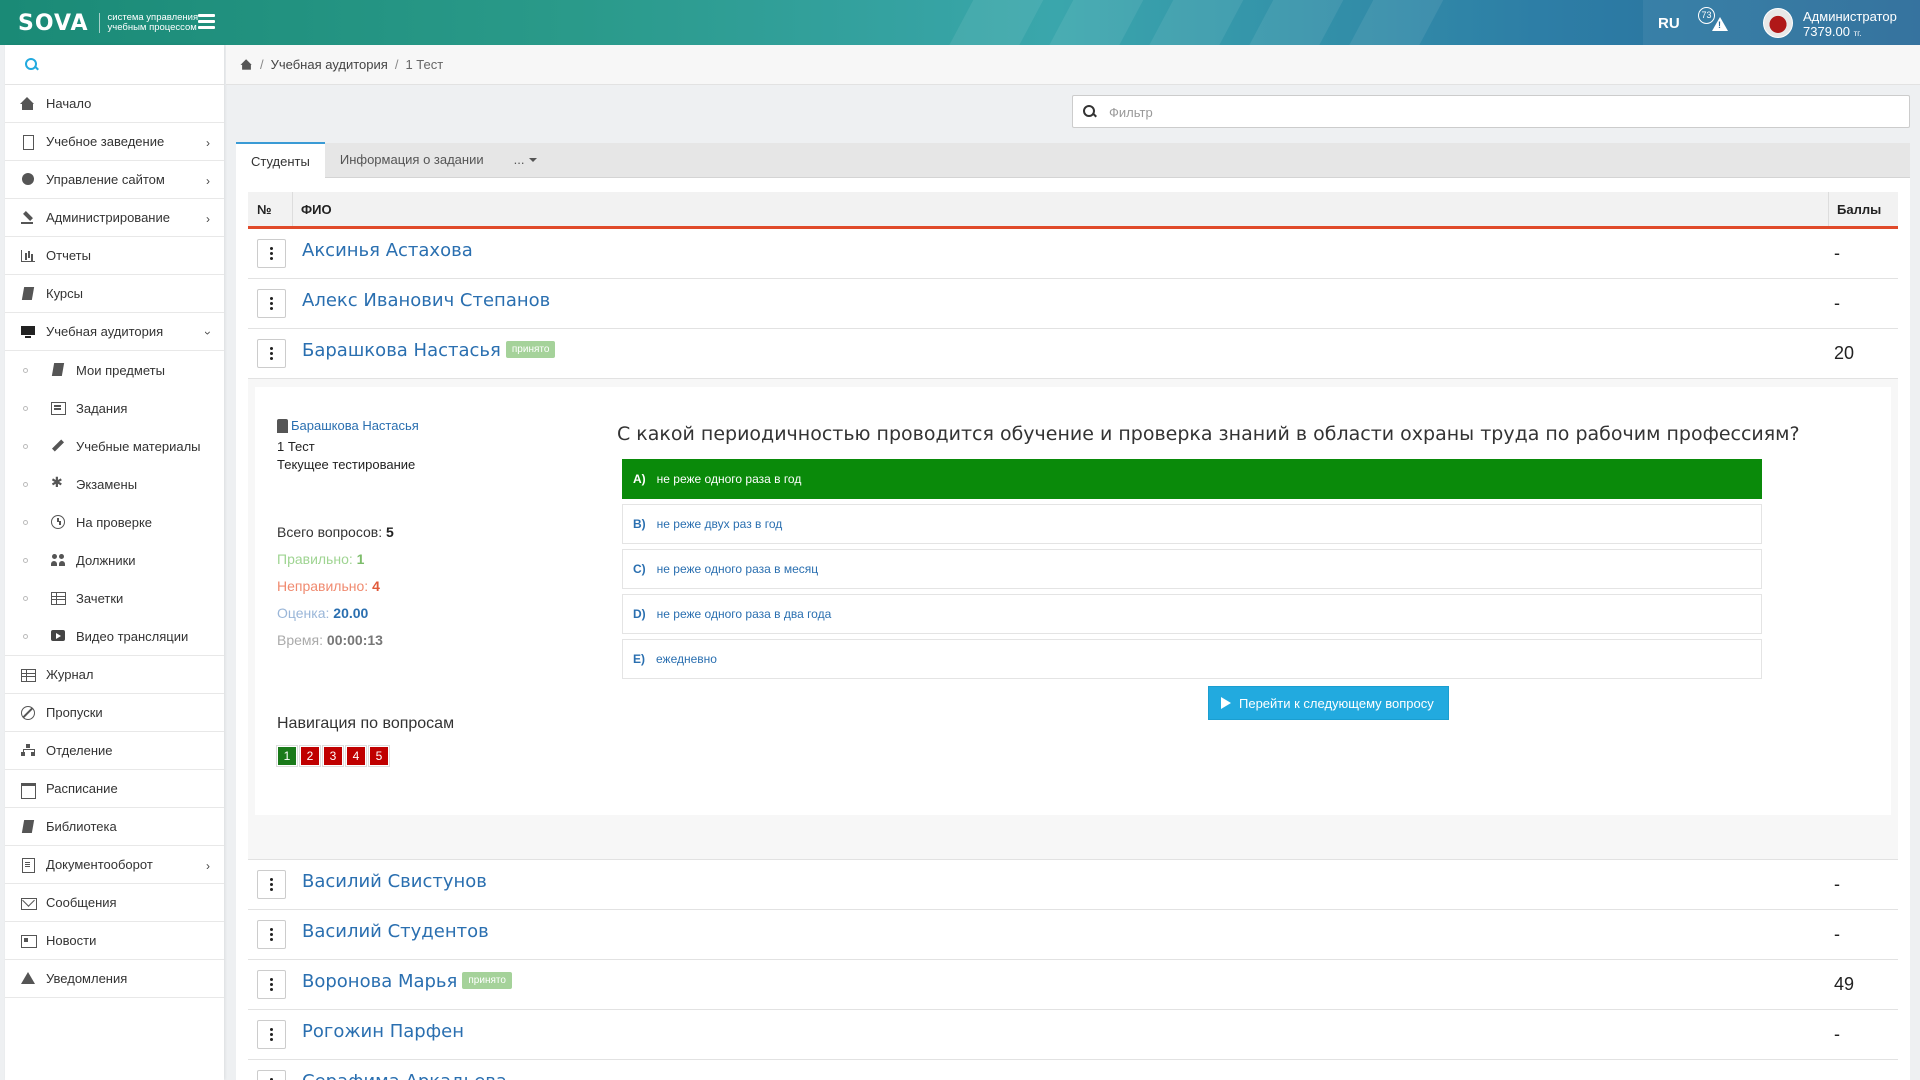 The width and height of the screenshot is (1920, 1080). I want to click on sidebar-subitem-exams: Экзамены, so click(114, 484).